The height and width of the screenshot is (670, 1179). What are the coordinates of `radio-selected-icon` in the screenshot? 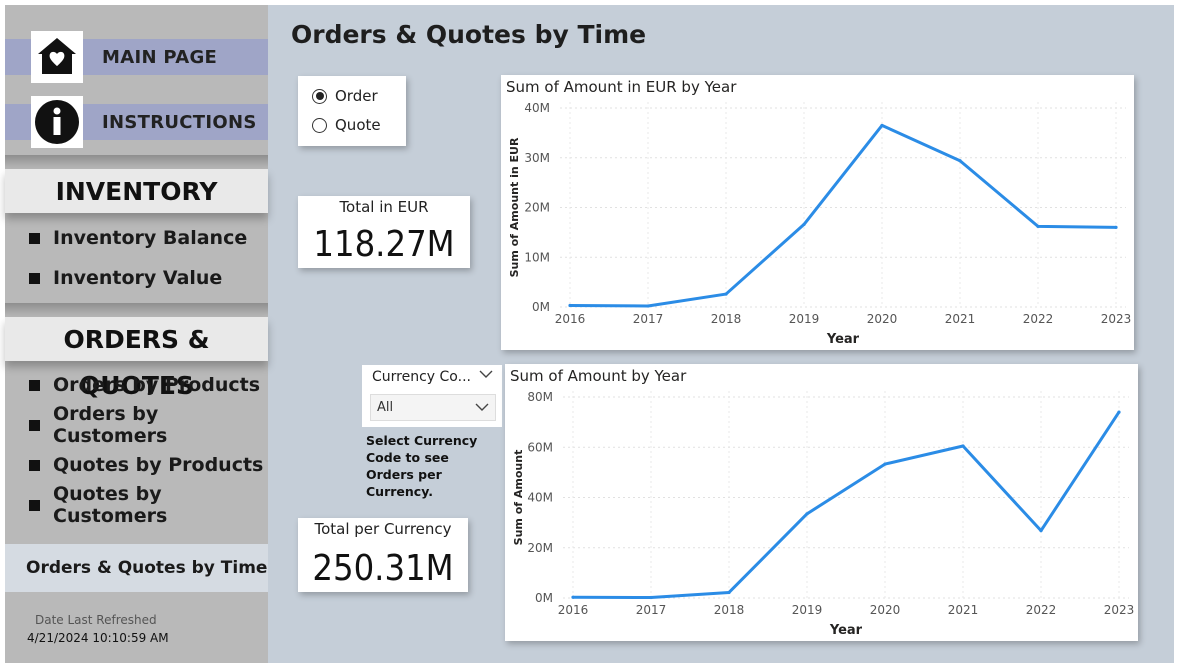 It's located at (319, 96).